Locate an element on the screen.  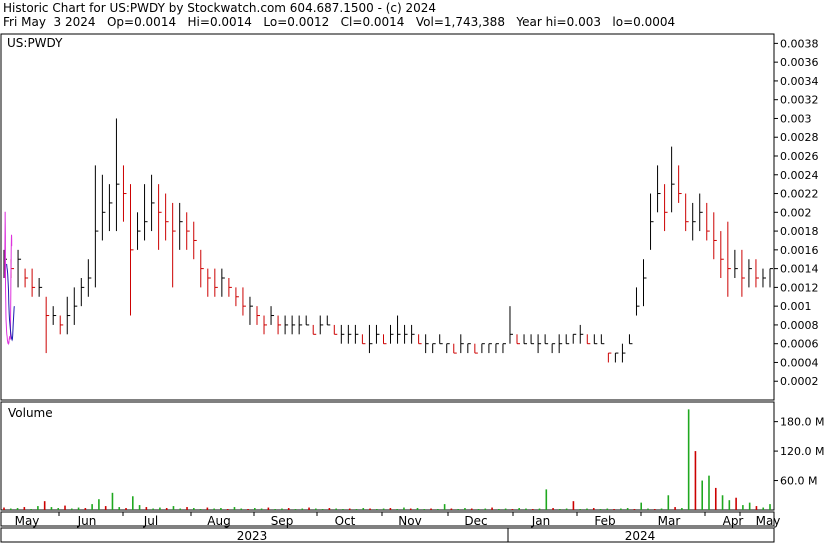
month-label: Nov is located at coordinates (409, 521).